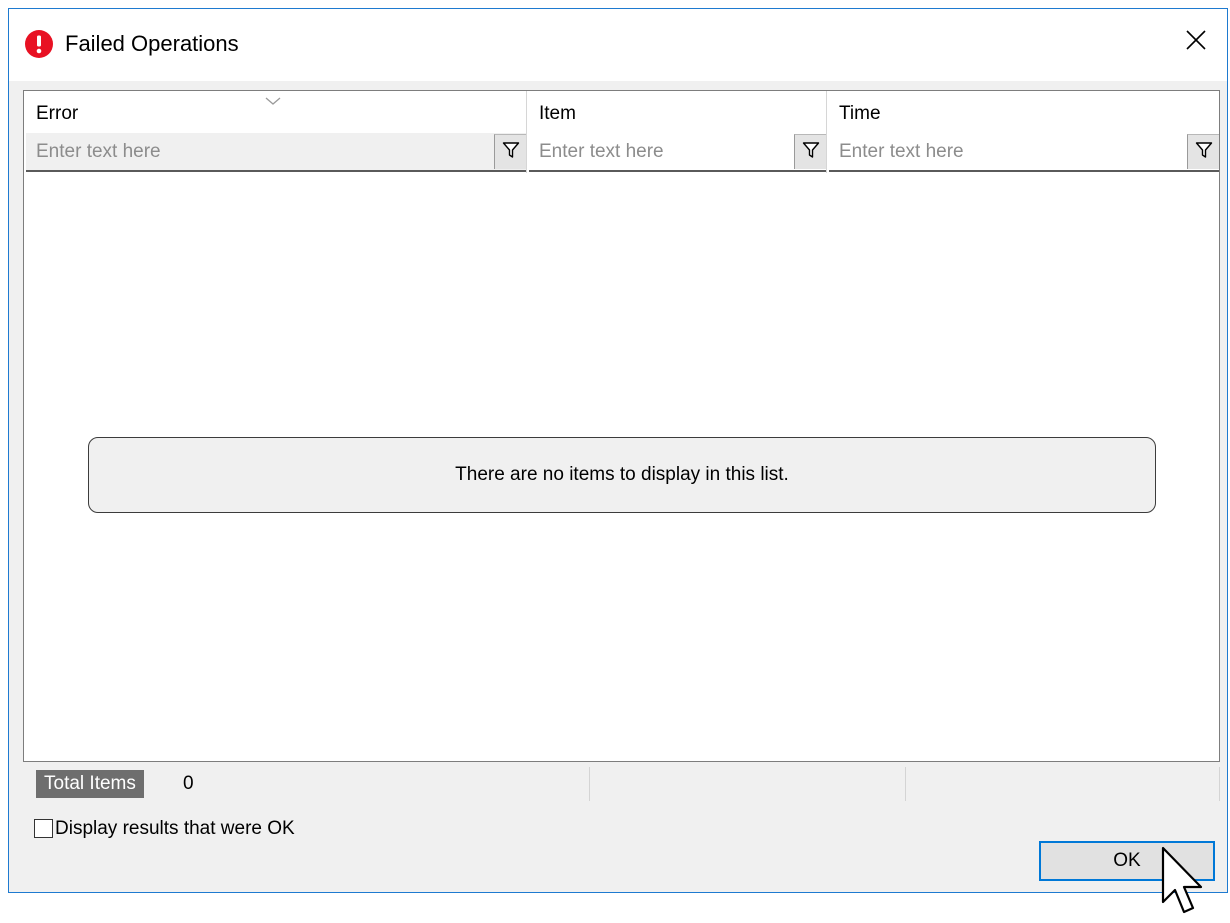 Image resolution: width=1230 pixels, height=923 pixels. What do you see at coordinates (1182, 882) in the screenshot?
I see `mouse-pointer-icon` at bounding box center [1182, 882].